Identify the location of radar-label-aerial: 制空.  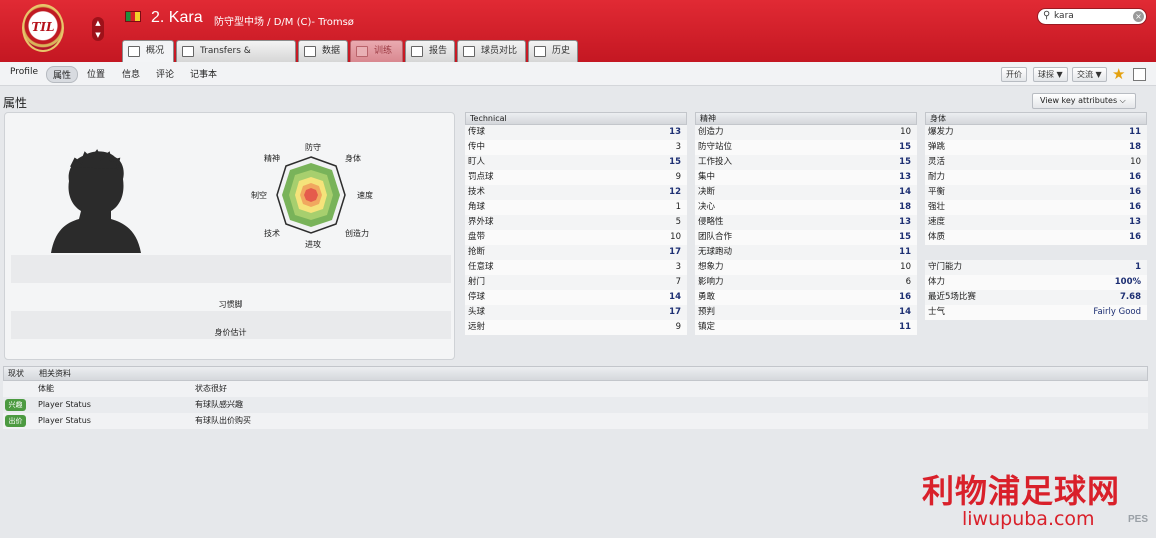
(259, 195).